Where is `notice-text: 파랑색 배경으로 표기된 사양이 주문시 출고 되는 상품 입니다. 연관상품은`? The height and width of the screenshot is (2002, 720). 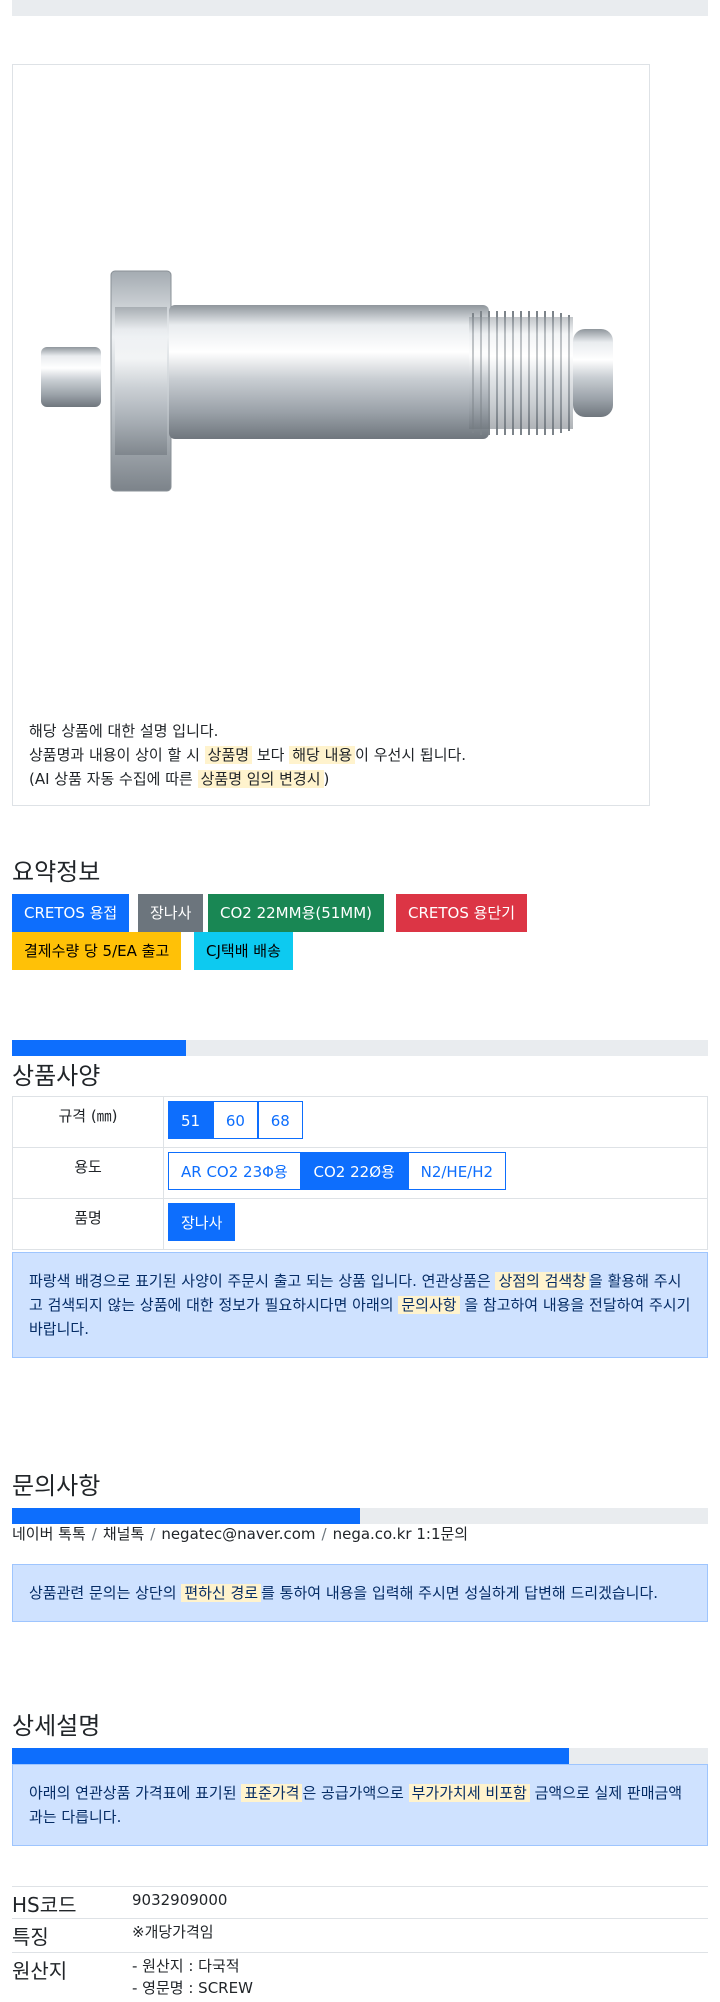 notice-text: 파랑색 배경으로 표기된 사양이 주문시 출고 되는 상품 입니다. 연관상품은 is located at coordinates (262, 1281).